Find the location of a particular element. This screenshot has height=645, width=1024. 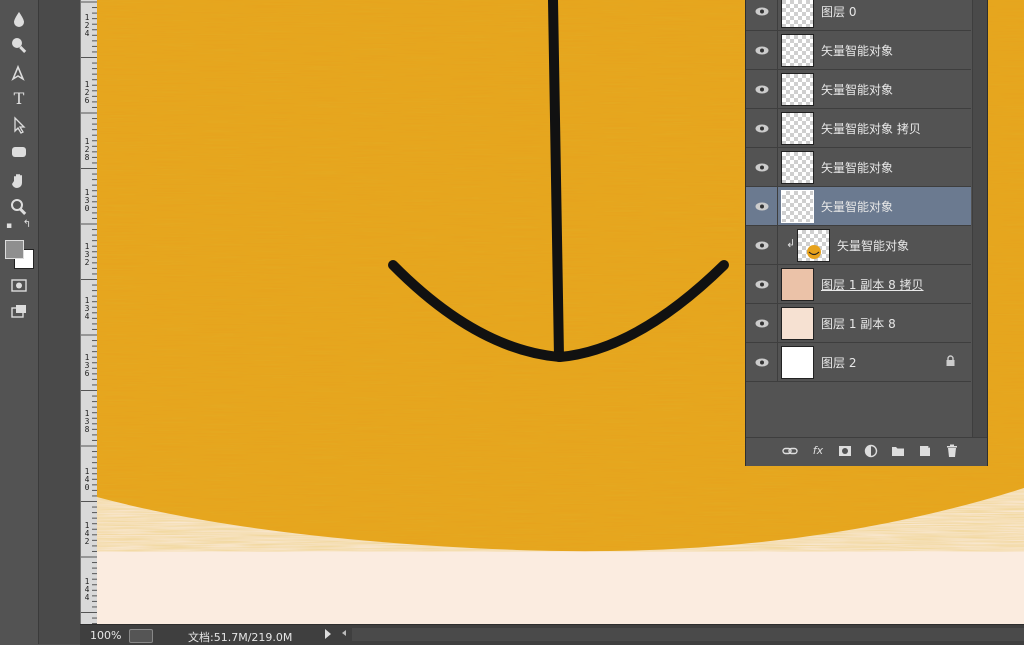

zoom-preview-icon is located at coordinates (141, 636).